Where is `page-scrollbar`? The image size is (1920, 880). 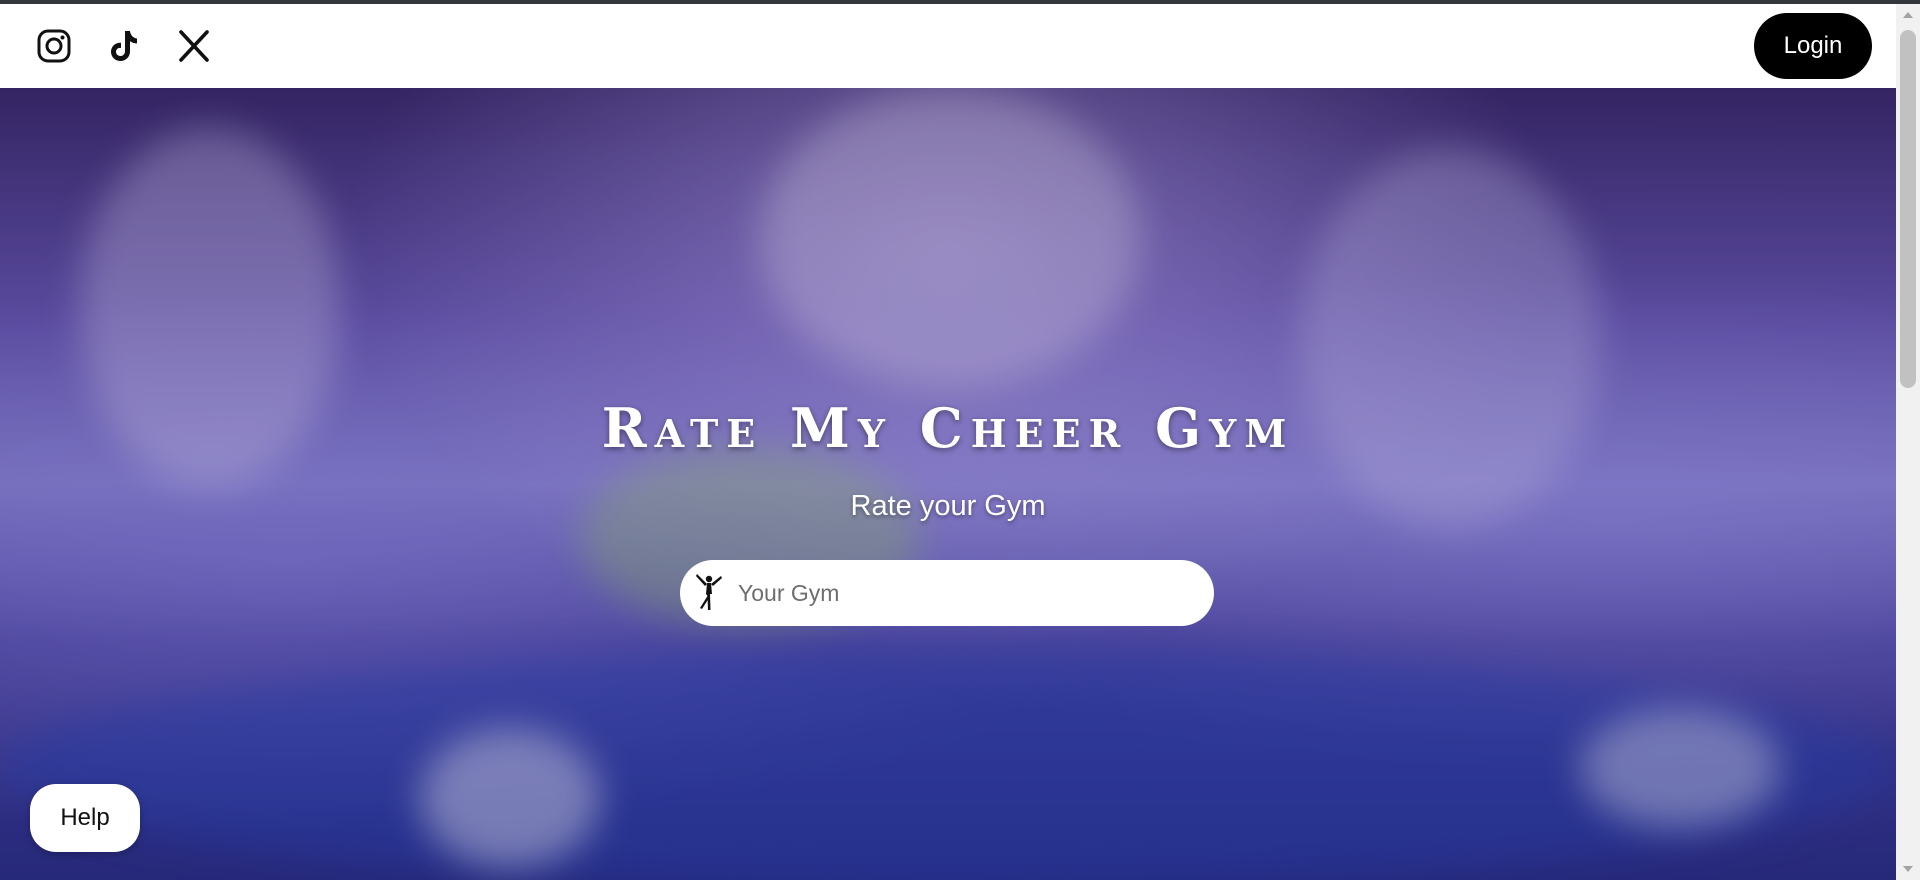
page-scrollbar is located at coordinates (1908, 442).